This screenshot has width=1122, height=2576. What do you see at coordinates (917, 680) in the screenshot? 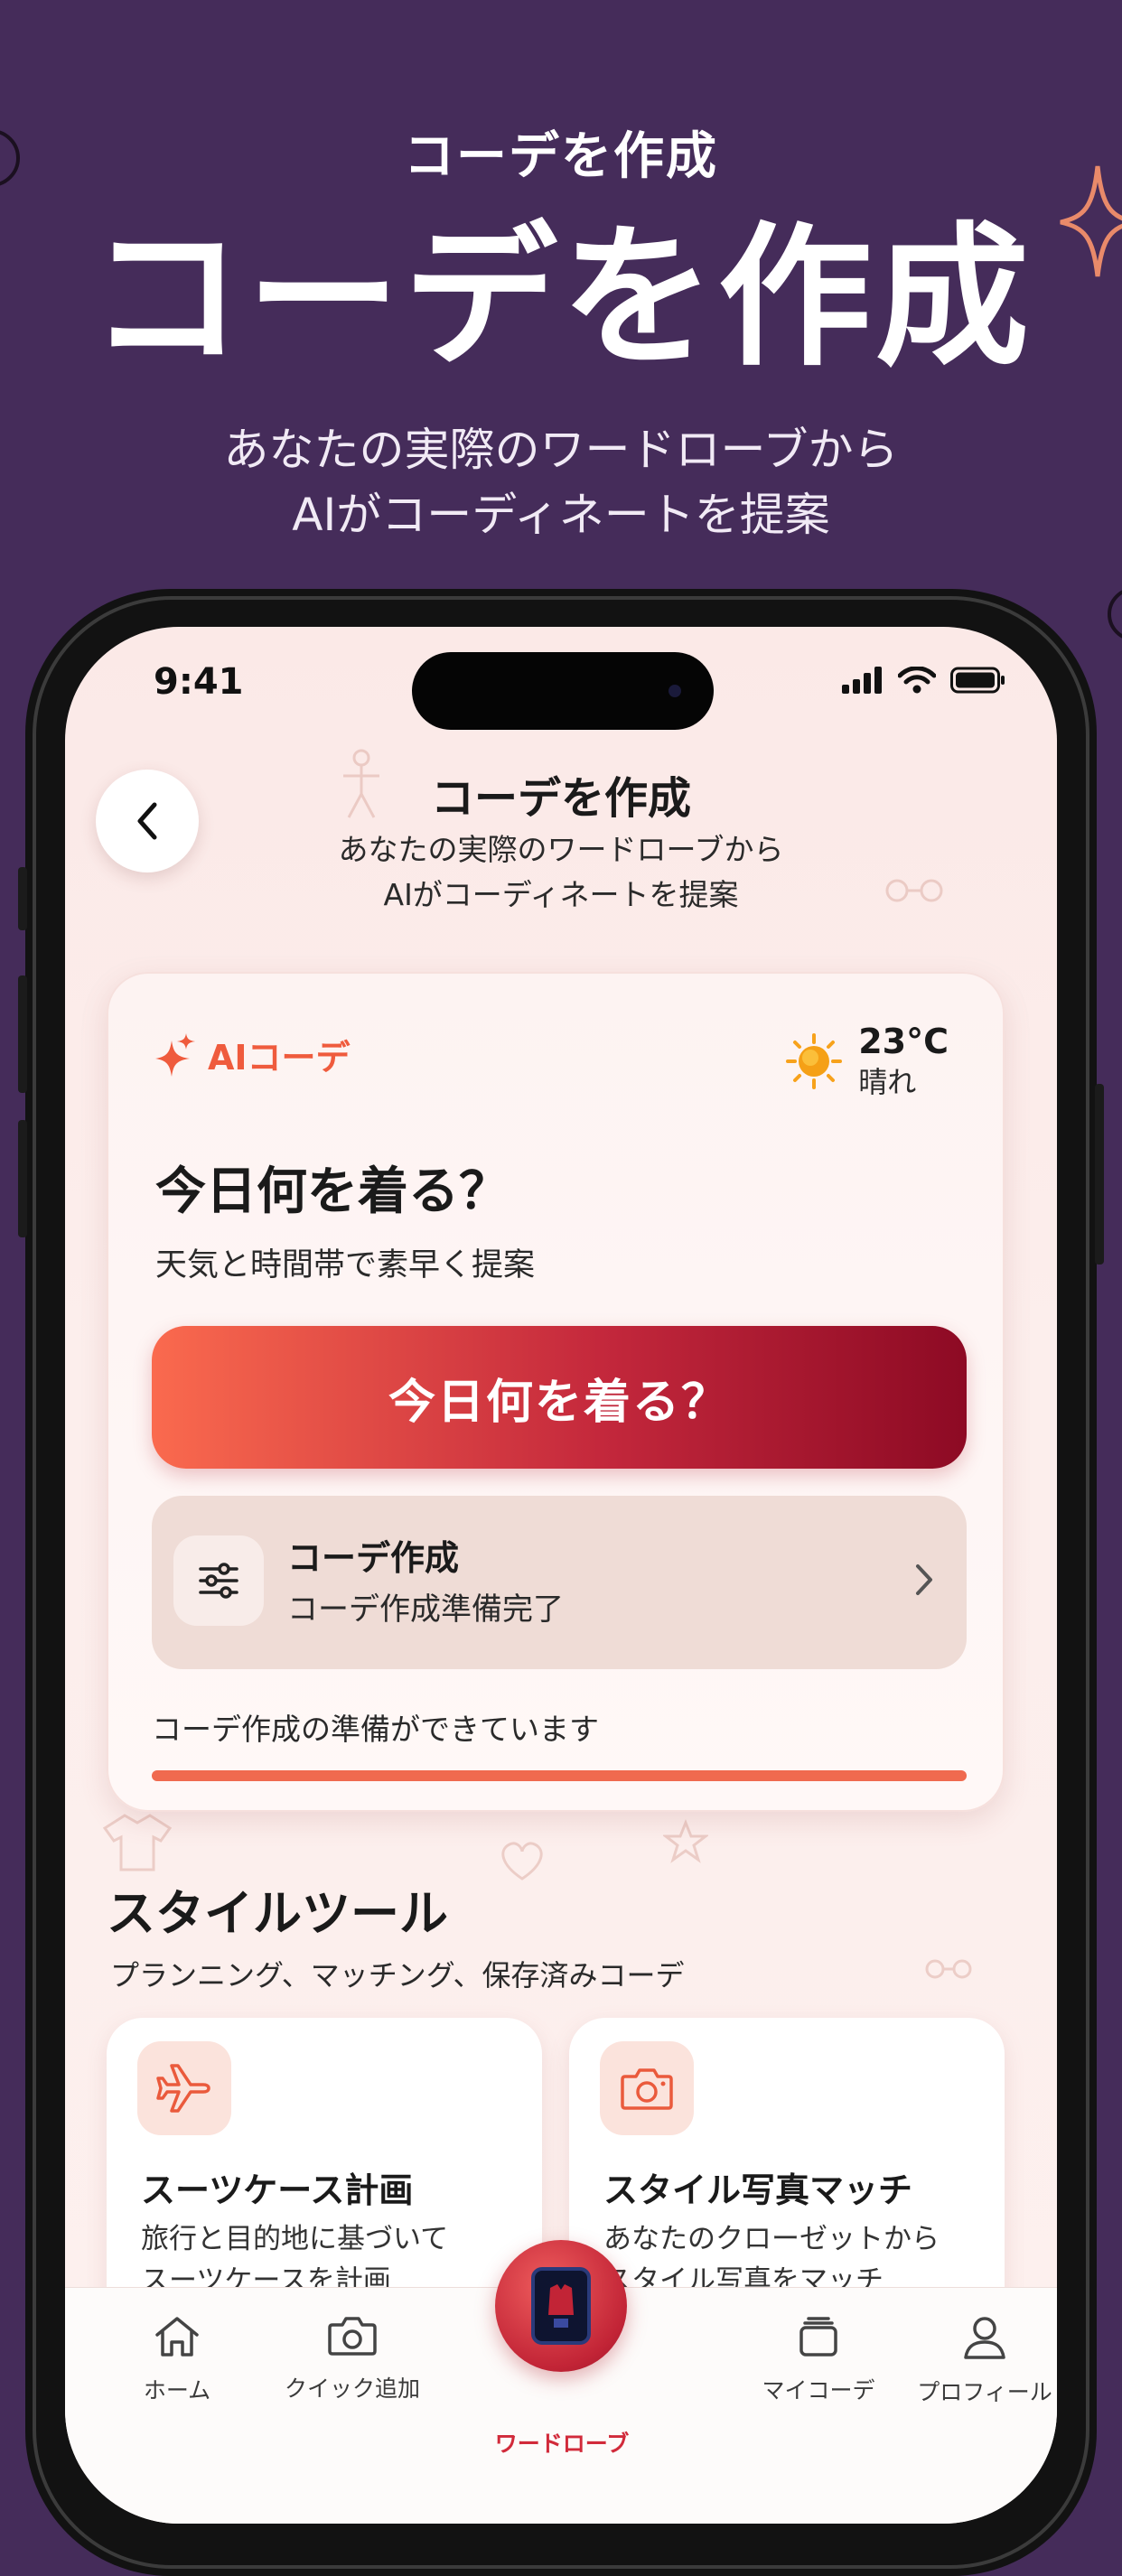
I see `wifi-icon` at bounding box center [917, 680].